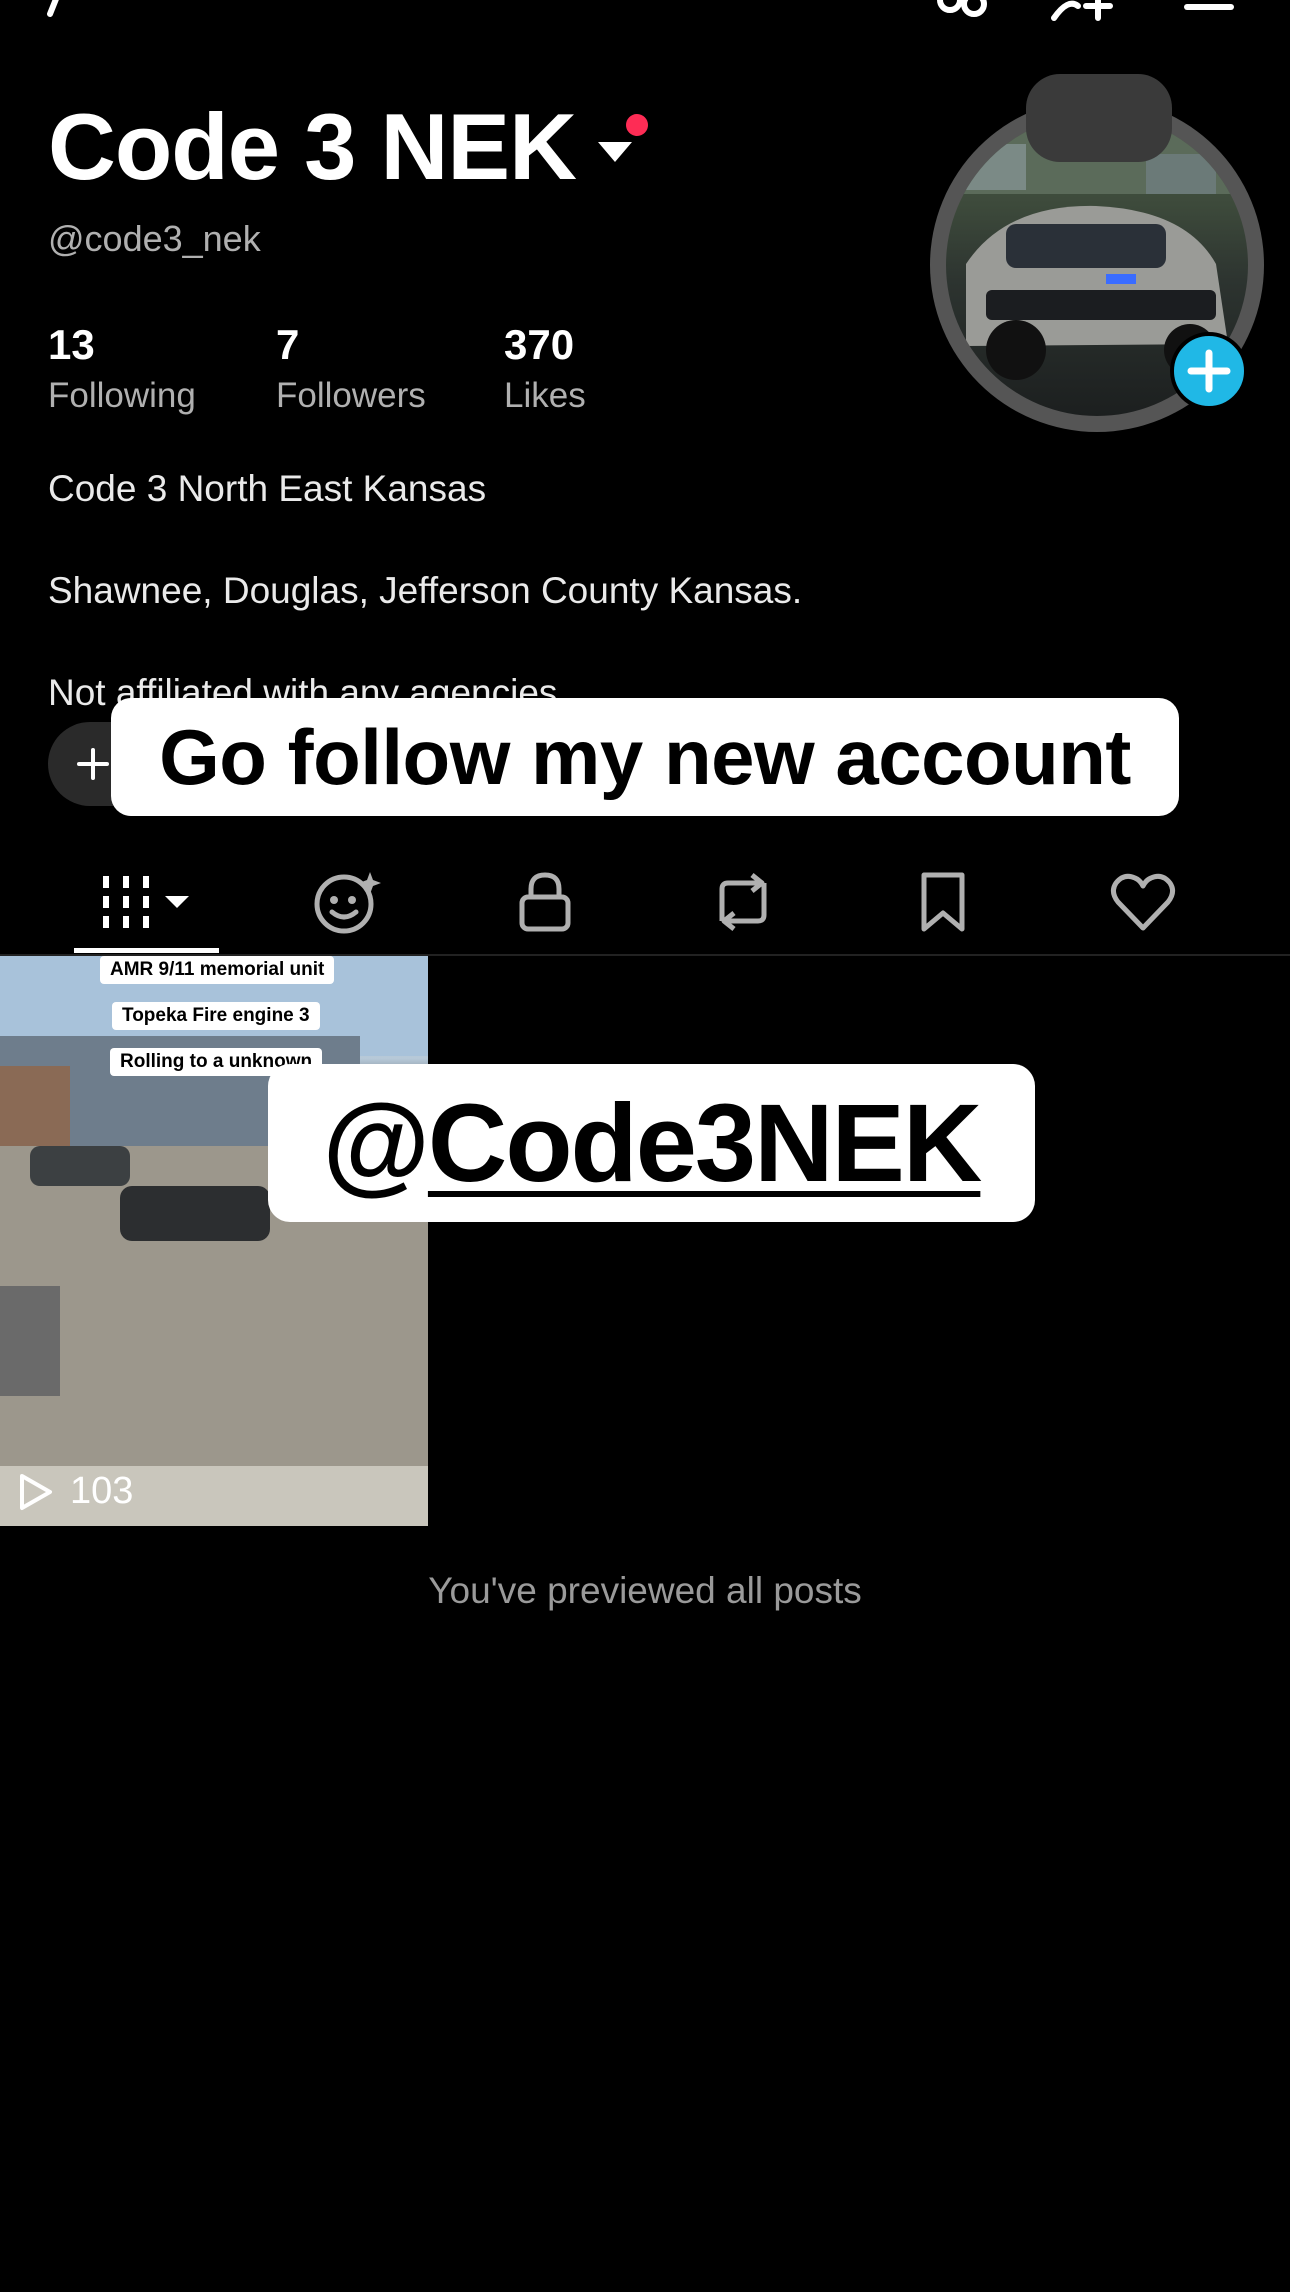 This screenshot has width=1290, height=2292. I want to click on view-count-value: 103, so click(102, 1491).